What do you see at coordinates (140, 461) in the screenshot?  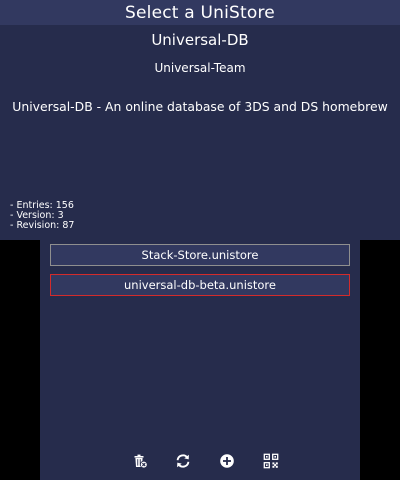 I see `delete-icon` at bounding box center [140, 461].